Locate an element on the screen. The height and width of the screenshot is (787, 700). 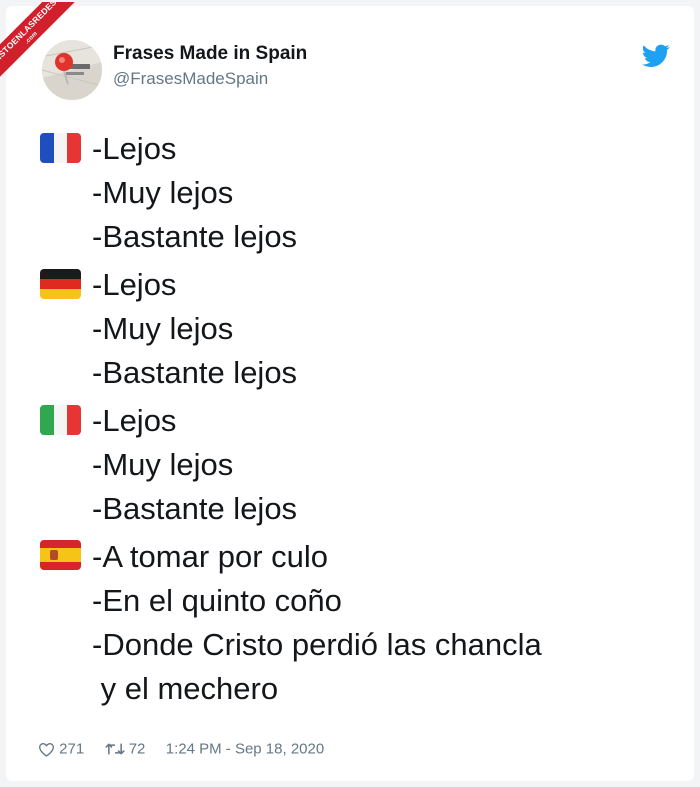
tweet-footer: 271 72 1:24 PM - Sep 18, 2020 is located at coordinates (181, 749).